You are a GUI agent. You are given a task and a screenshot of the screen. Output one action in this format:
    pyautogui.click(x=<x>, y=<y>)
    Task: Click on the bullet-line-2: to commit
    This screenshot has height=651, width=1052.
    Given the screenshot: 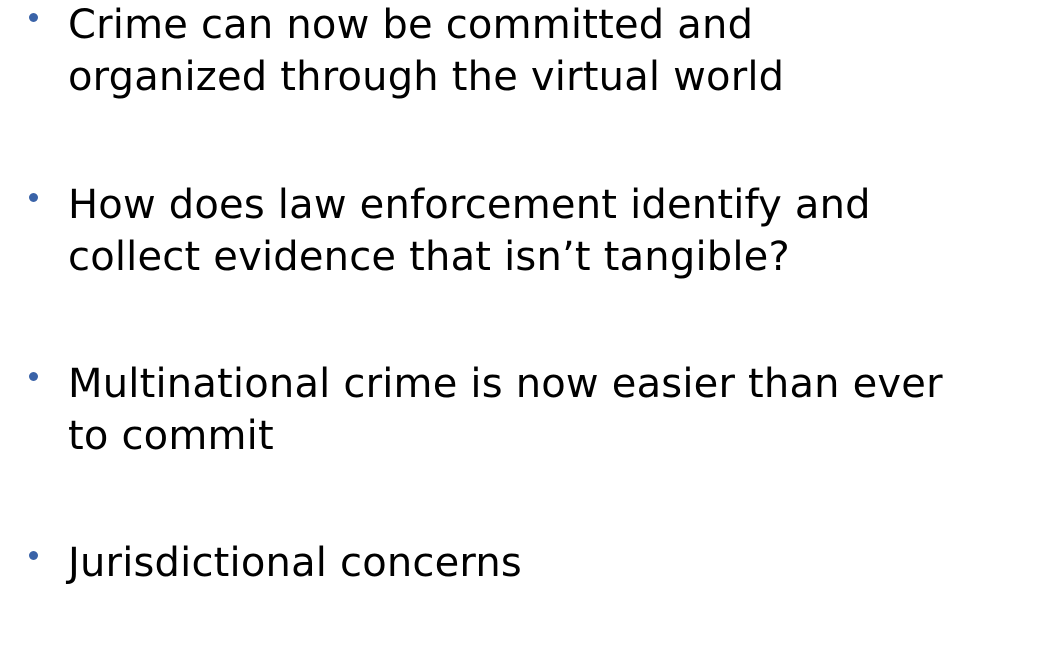 What is the action you would take?
    pyautogui.click(x=171, y=436)
    